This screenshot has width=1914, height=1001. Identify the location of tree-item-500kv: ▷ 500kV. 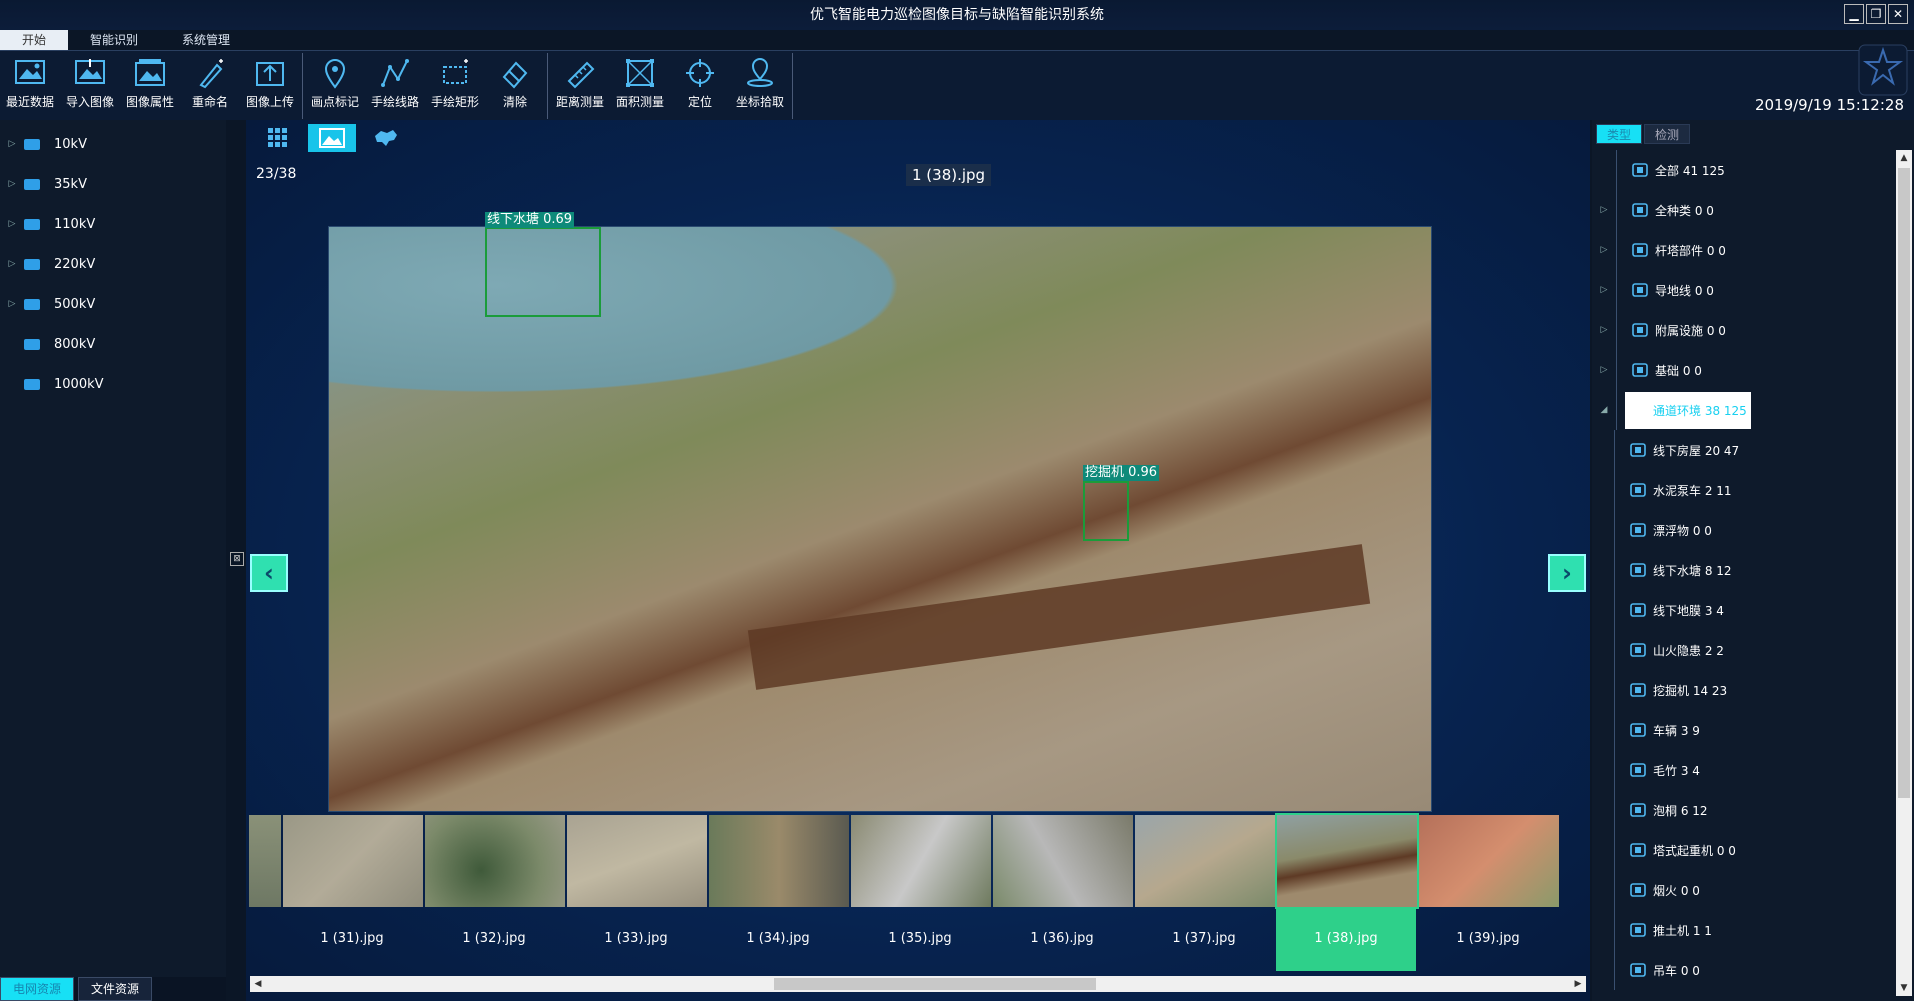
(113, 304).